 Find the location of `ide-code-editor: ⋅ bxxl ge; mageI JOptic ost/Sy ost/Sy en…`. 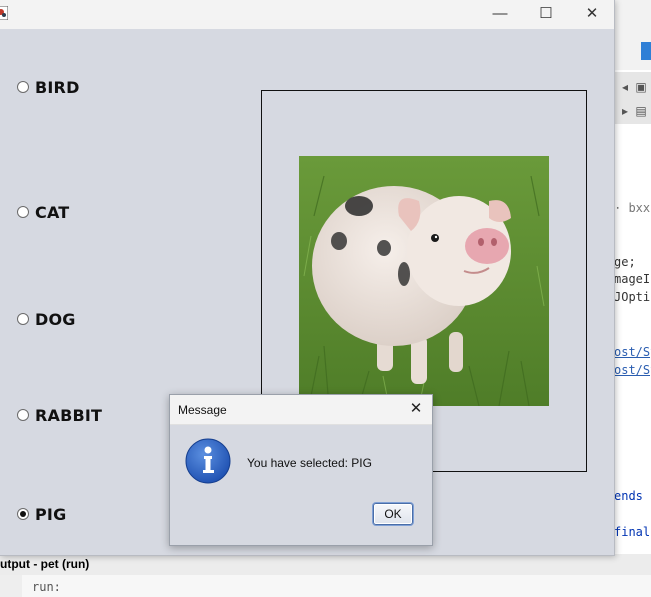

ide-code-editor: ⋅ bxxl ge; mageI JOptic ost/Sy ost/Sy en… is located at coordinates (632, 339).